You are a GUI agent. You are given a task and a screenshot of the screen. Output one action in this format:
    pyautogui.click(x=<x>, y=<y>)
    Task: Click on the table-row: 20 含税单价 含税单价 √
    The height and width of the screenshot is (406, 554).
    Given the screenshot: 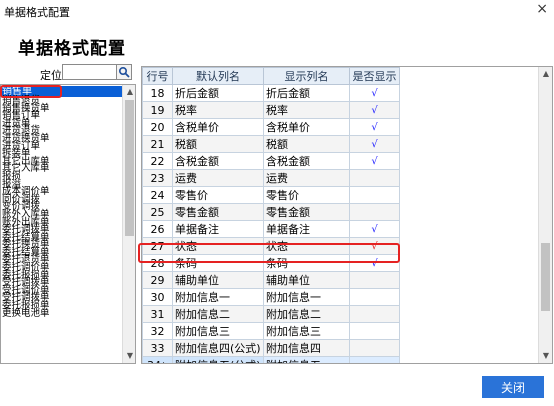 What is the action you would take?
    pyautogui.click(x=271, y=127)
    